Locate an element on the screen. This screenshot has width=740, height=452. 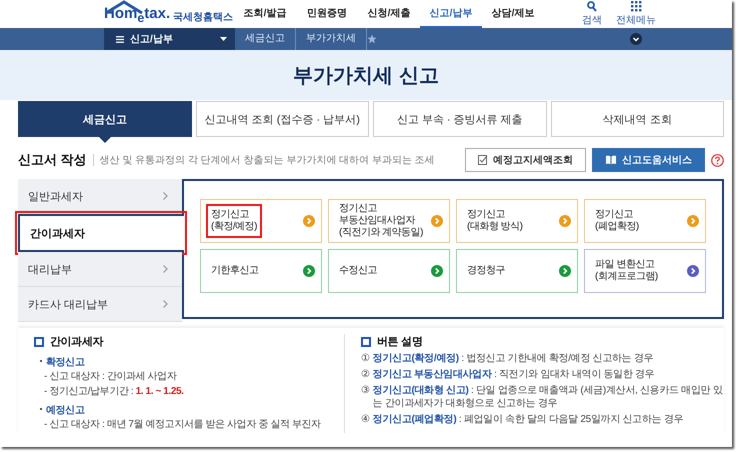
info-subheading: 예정신고 is located at coordinates (65, 410).